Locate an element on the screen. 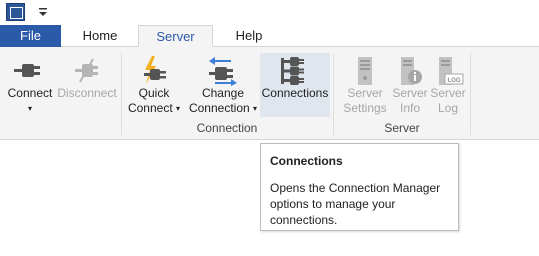  quick-connect-button: Quick Connect ▾ is located at coordinates (154, 88).